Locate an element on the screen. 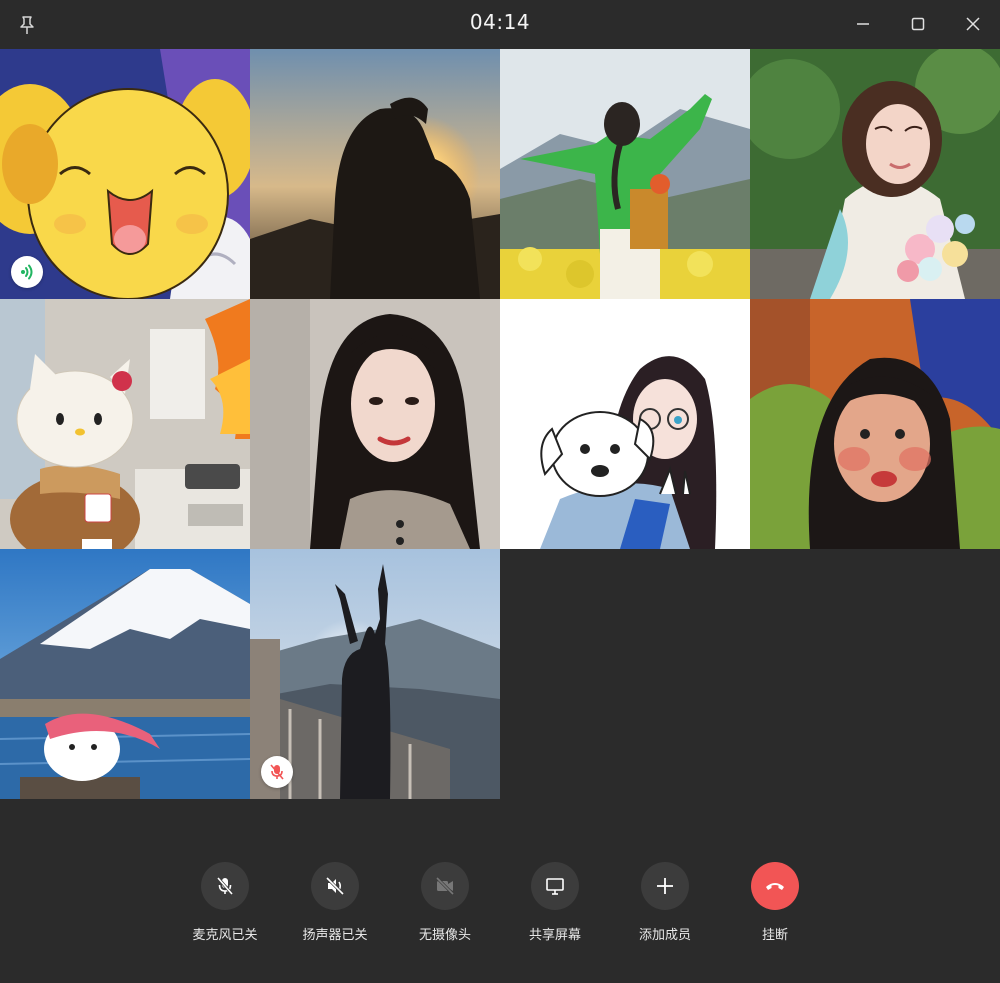 This screenshot has width=1000, height=983. muted-indicator is located at coordinates (277, 772).